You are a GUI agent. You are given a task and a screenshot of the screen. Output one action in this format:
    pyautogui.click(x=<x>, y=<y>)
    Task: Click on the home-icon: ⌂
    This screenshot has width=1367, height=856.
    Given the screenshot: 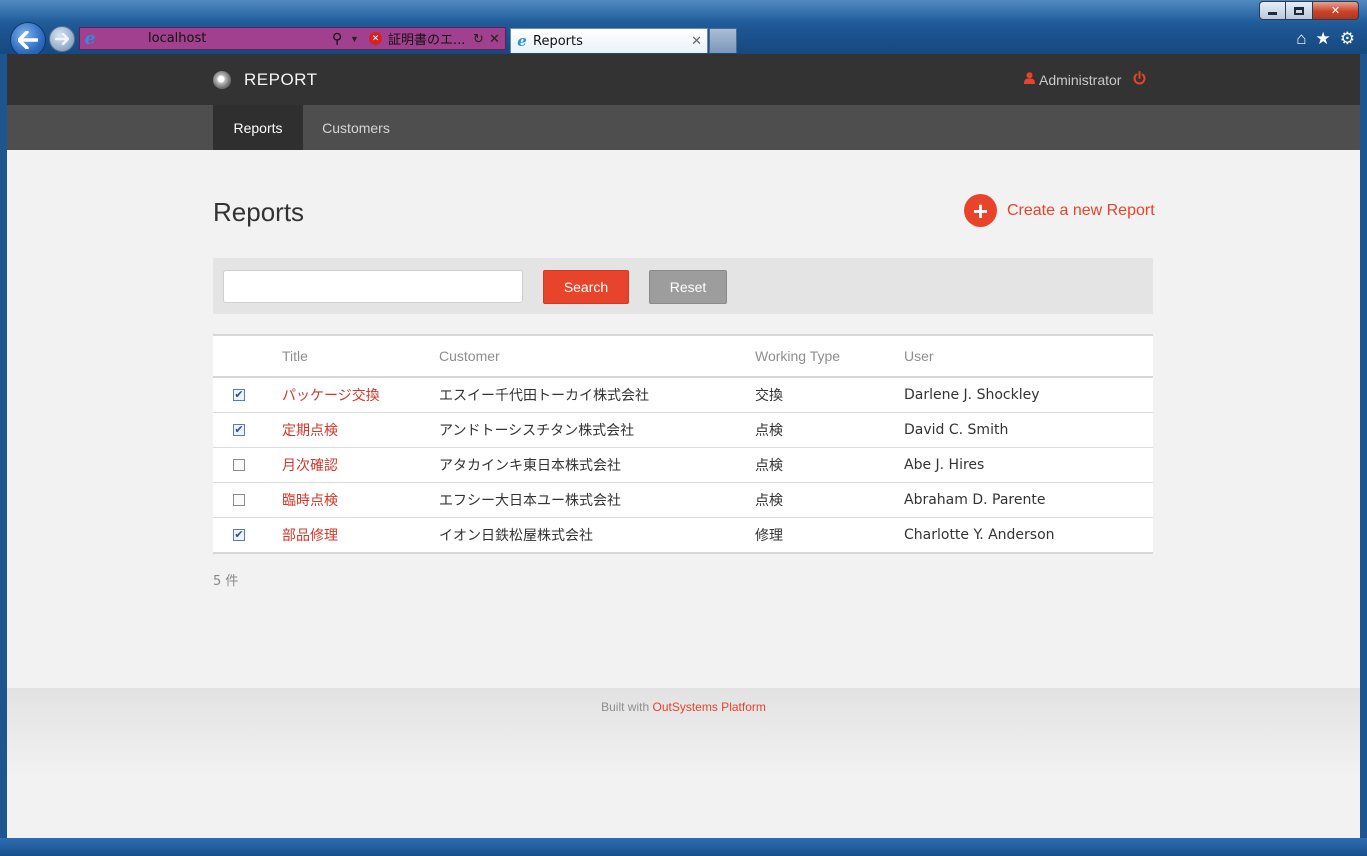 What is the action you would take?
    pyautogui.click(x=1301, y=39)
    